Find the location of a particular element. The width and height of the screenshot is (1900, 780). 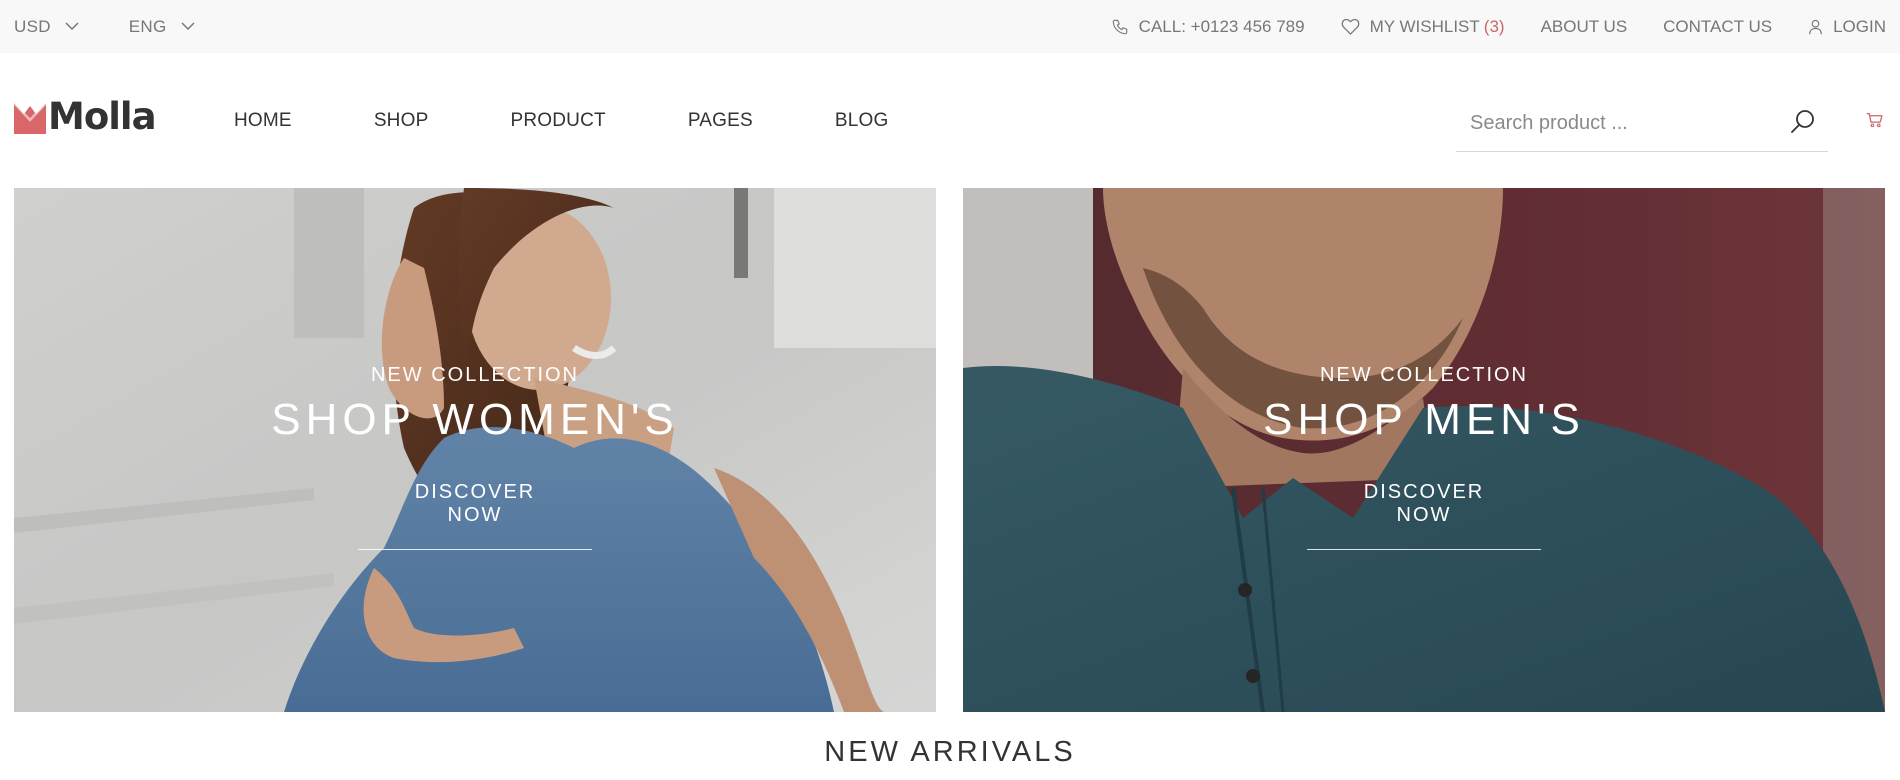

wishlist-count-badge: (3) is located at coordinates (1494, 26).